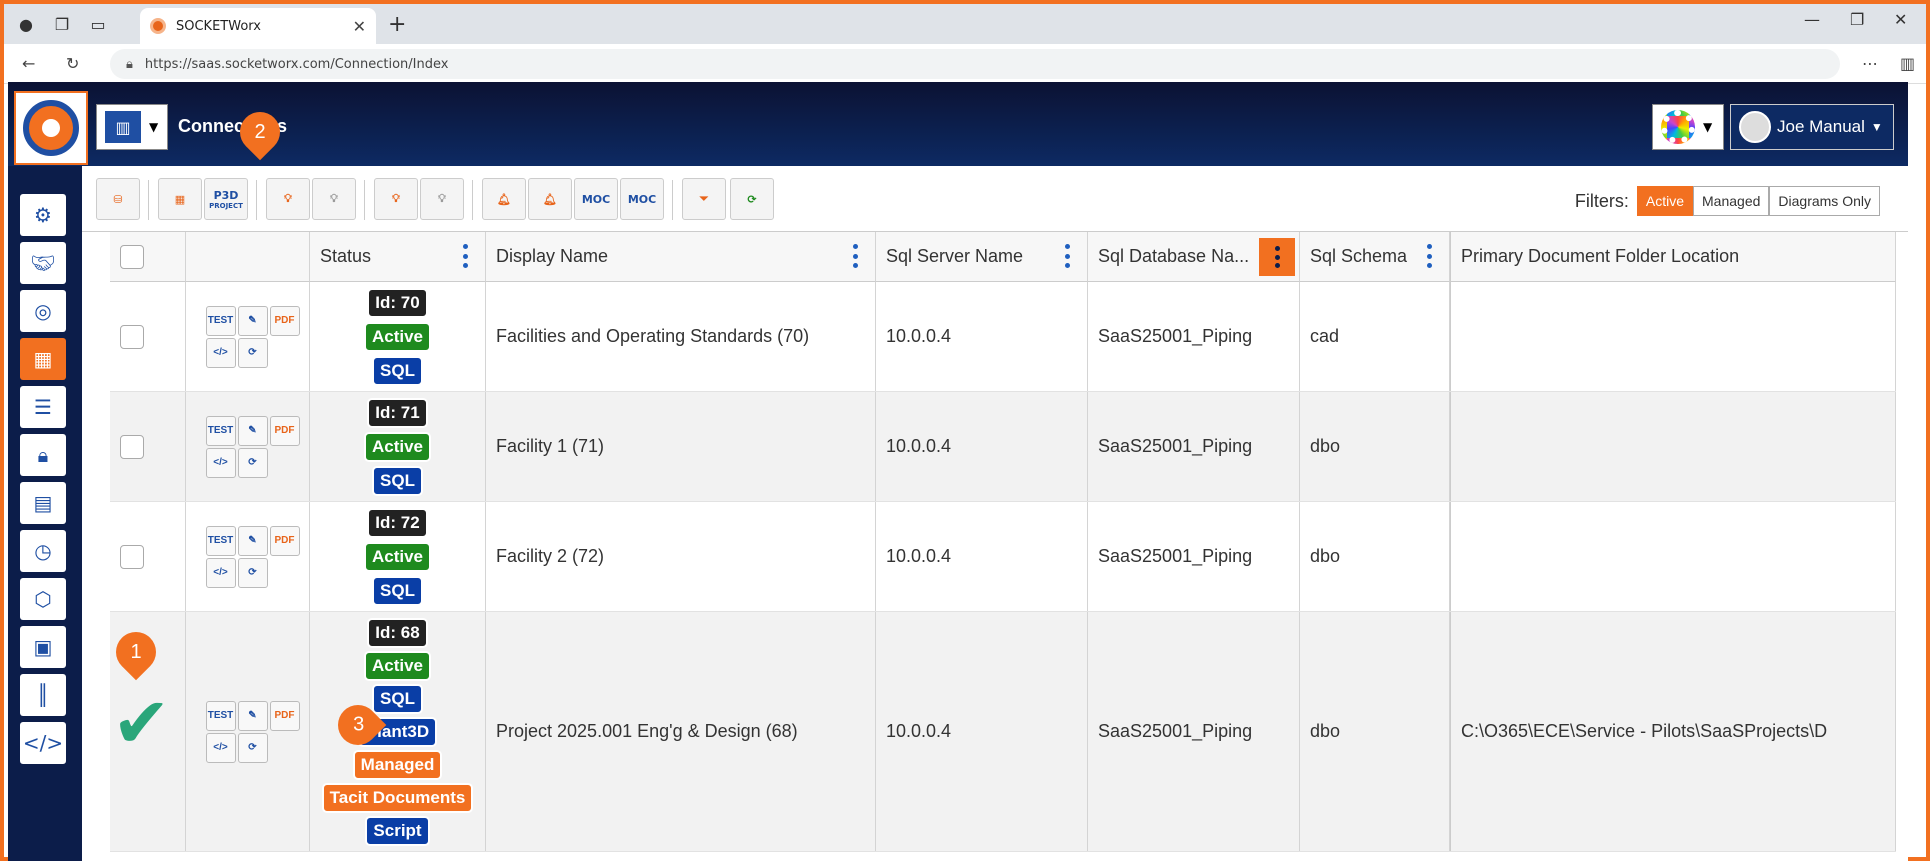 Image resolution: width=1930 pixels, height=861 pixels. What do you see at coordinates (226, 199) in the screenshot?
I see `p3d-project-button: P3D PROJECT` at bounding box center [226, 199].